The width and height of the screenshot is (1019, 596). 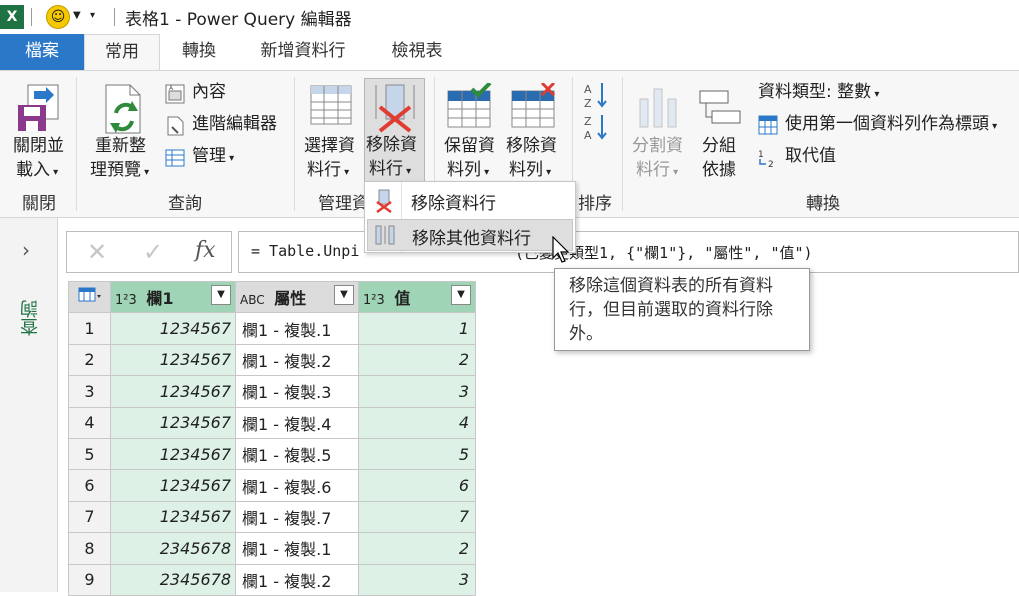 I want to click on cell-attribute: 欄1 - 複製.3, so click(x=297, y=391).